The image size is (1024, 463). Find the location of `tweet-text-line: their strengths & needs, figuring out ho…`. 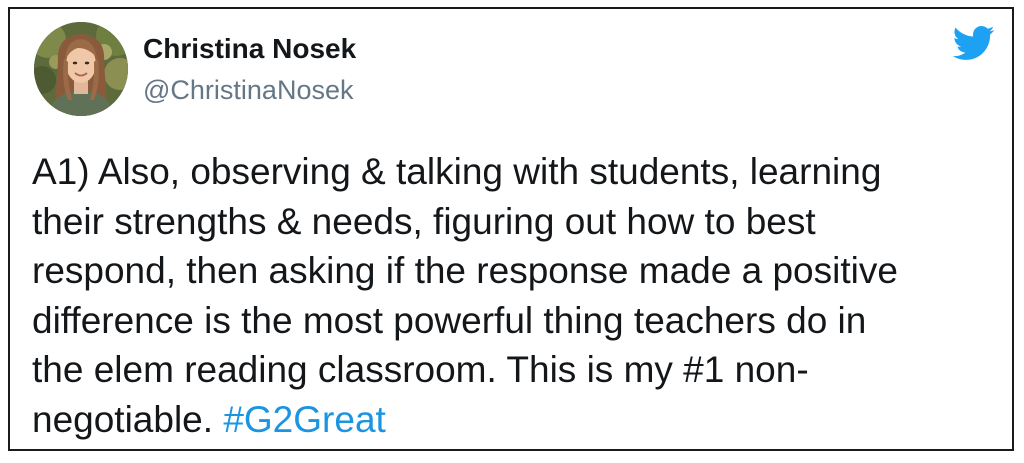

tweet-text-line: their strengths & needs, figuring out ho… is located at coordinates (424, 221).